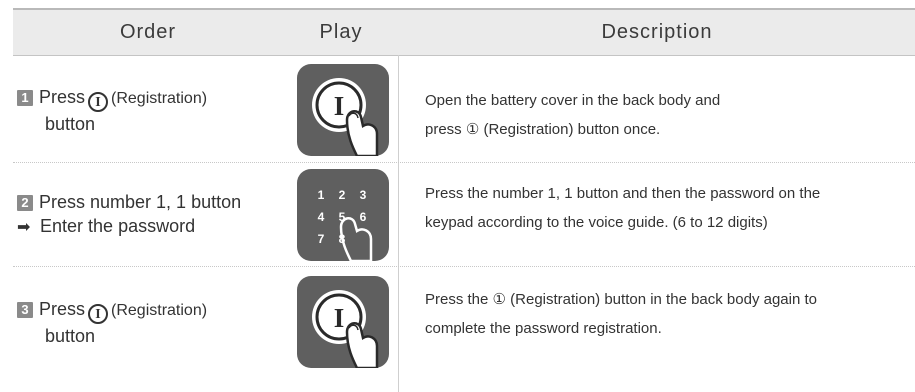  I want to click on keypad-key: 6, so click(363, 217).